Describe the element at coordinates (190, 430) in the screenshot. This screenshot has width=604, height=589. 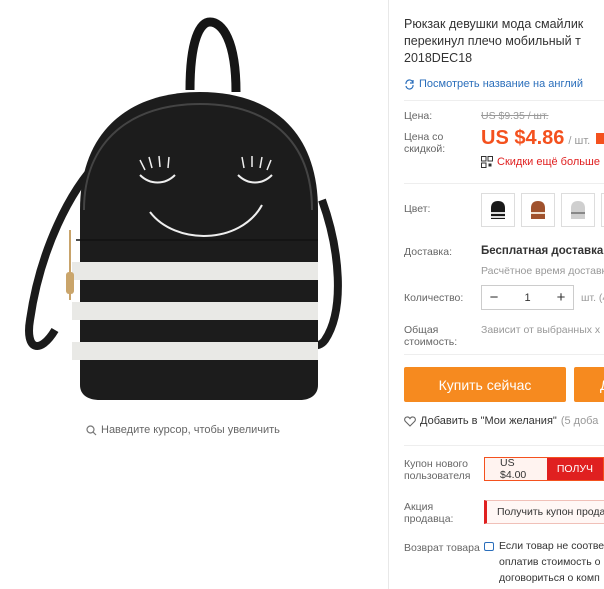
I see `zoom-hint-text: Наведите курсор, чтобы увеличить` at that location.